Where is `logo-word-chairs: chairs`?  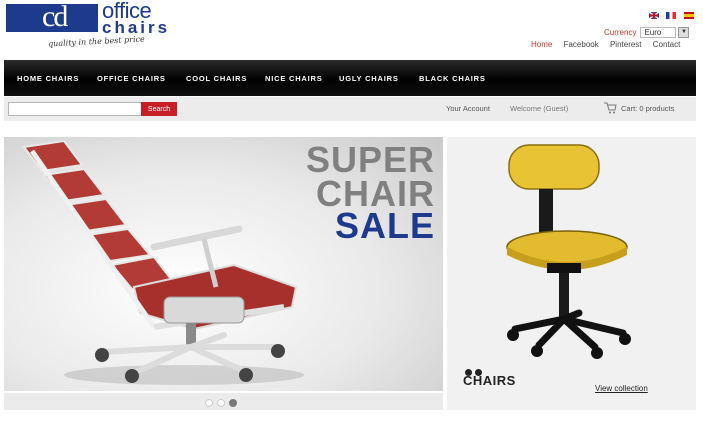 logo-word-chairs: chairs is located at coordinates (136, 27).